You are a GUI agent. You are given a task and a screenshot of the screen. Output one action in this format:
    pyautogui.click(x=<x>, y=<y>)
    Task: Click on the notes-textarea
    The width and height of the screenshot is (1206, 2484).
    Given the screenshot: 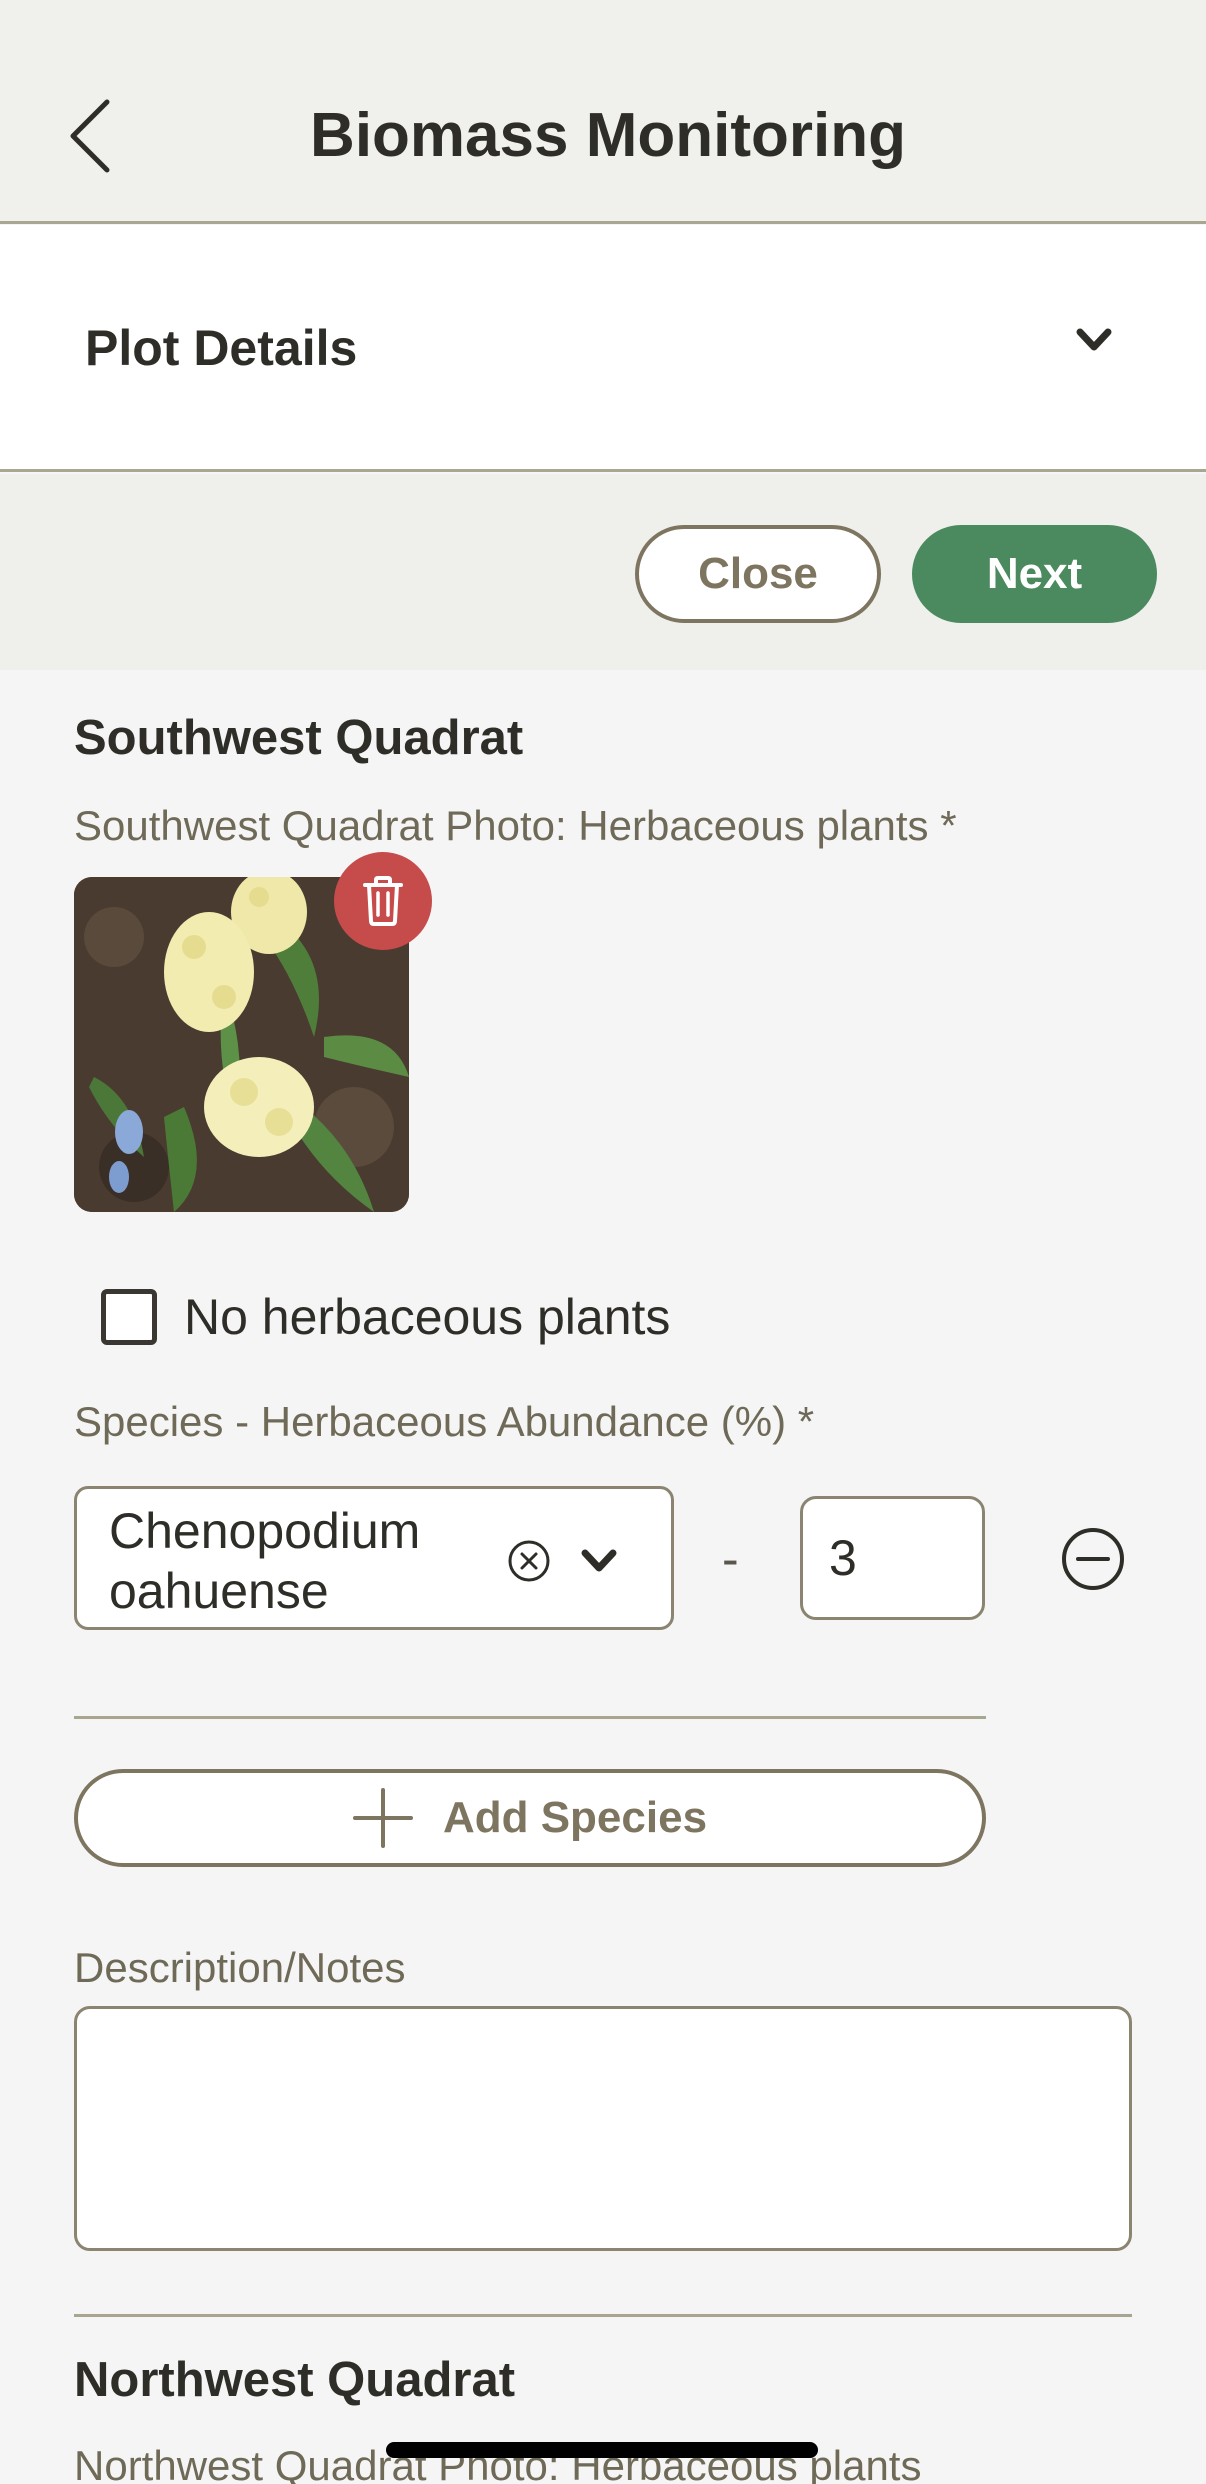 What is the action you would take?
    pyautogui.click(x=603, y=2128)
    